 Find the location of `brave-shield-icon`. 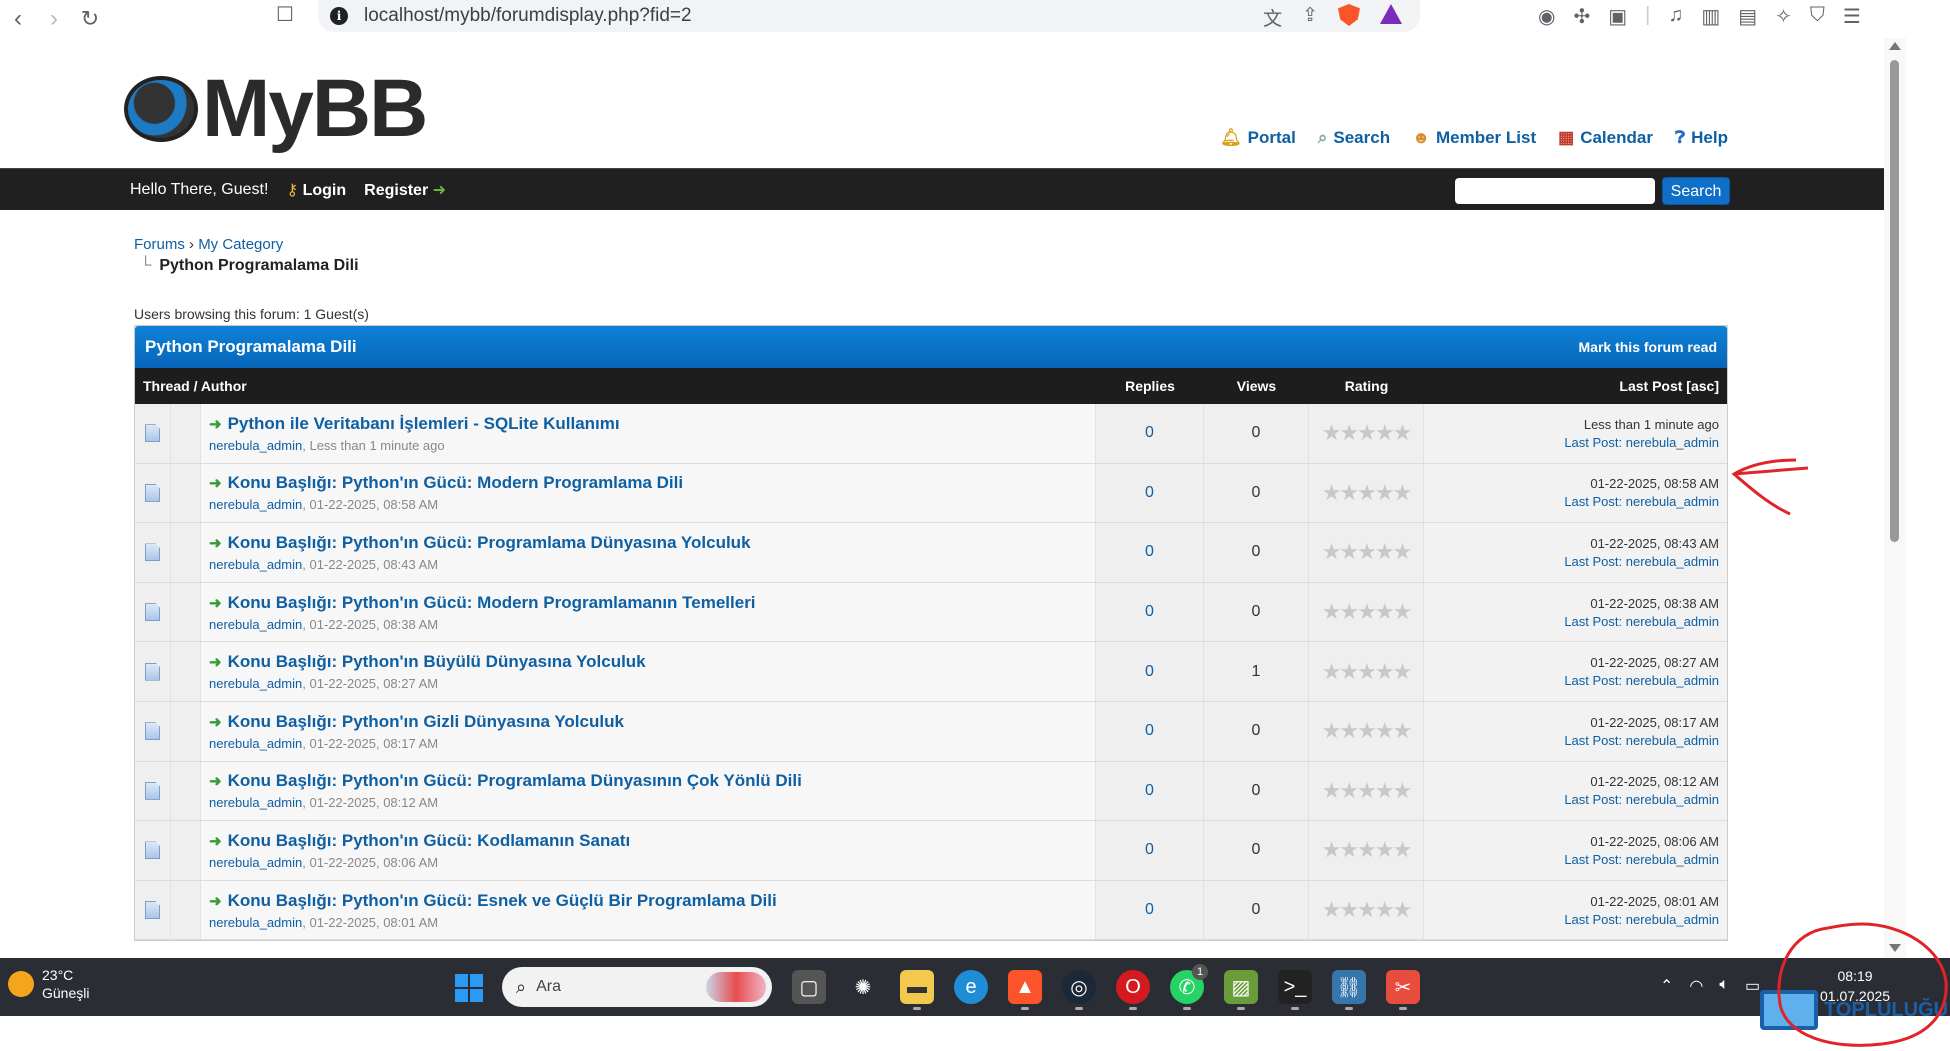

brave-shield-icon is located at coordinates (1349, 15).